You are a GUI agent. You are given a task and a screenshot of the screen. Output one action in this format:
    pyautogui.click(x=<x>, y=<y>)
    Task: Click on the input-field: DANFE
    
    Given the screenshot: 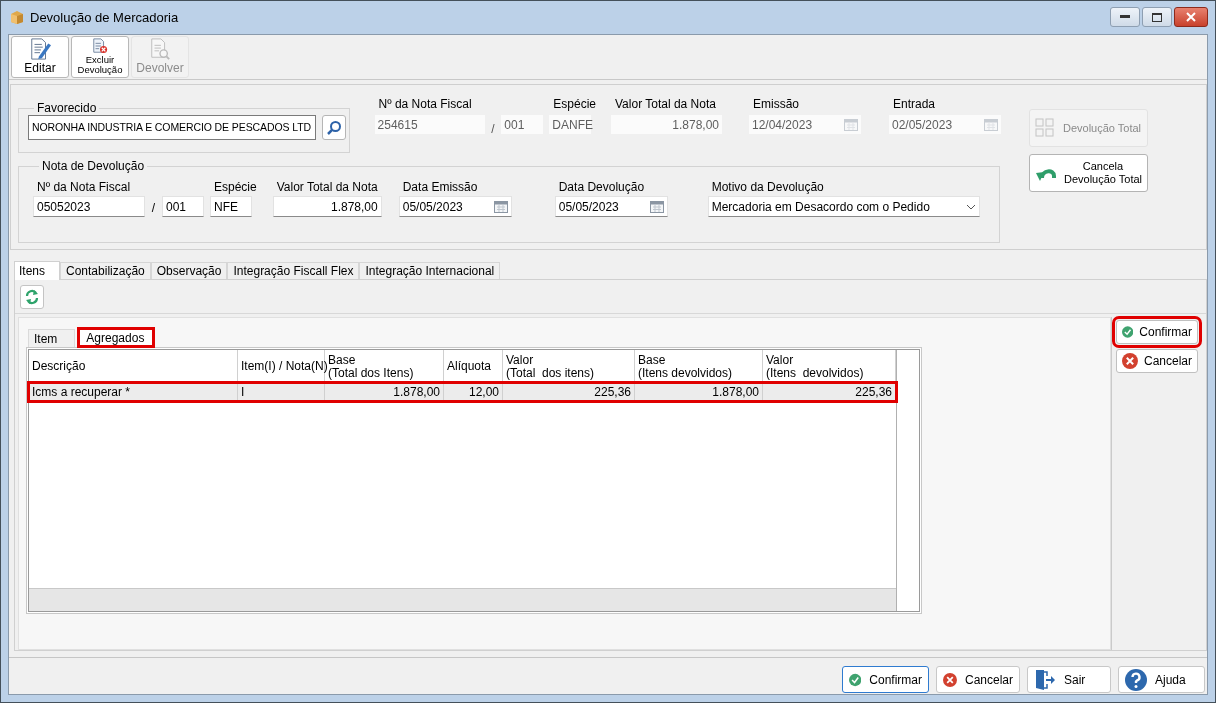 What is the action you would take?
    pyautogui.click(x=570, y=124)
    